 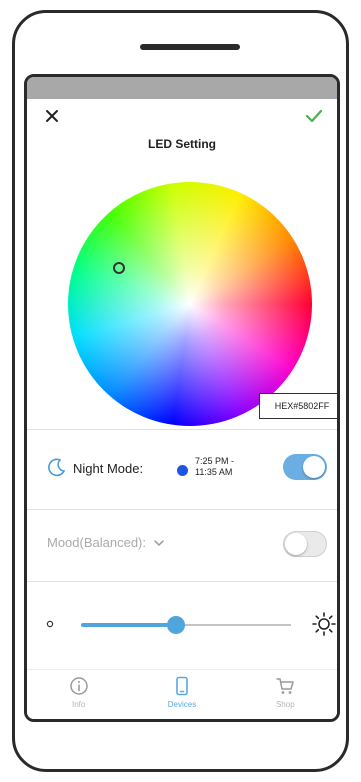 I want to click on hex-value-field: HEX#5802FF, so click(x=298, y=406).